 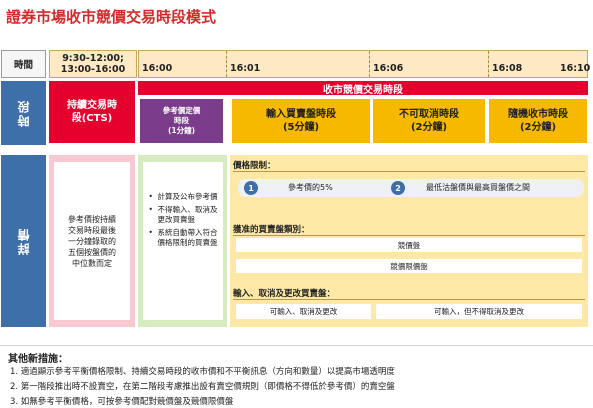 What do you see at coordinates (254, 166) in the screenshot?
I see `price-limit-title: 價格限制：` at bounding box center [254, 166].